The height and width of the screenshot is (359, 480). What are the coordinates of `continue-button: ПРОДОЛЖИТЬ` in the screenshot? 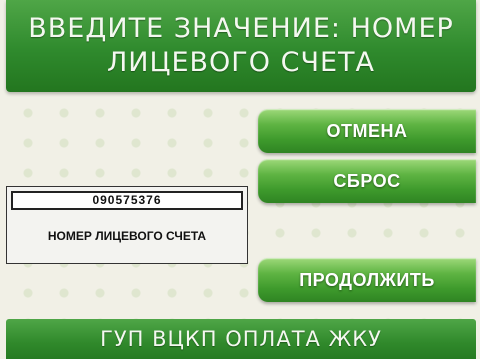 It's located at (367, 280).